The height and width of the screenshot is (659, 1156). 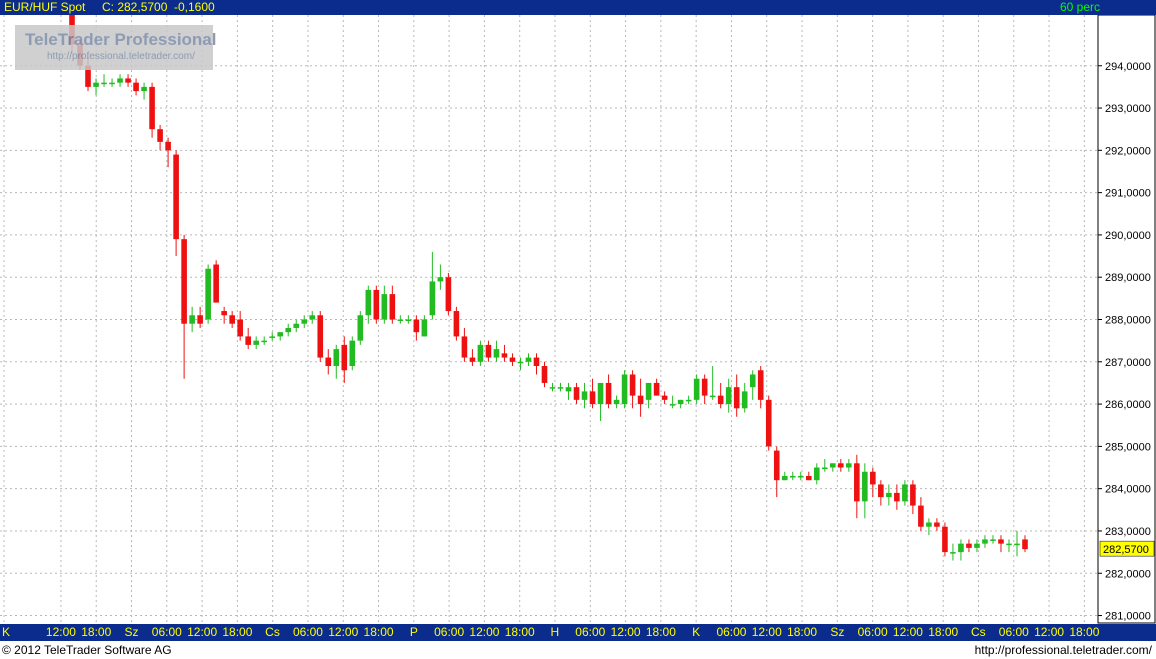 What do you see at coordinates (1063, 650) in the screenshot?
I see `footer-url-link: http://professional.teletrader.com/` at bounding box center [1063, 650].